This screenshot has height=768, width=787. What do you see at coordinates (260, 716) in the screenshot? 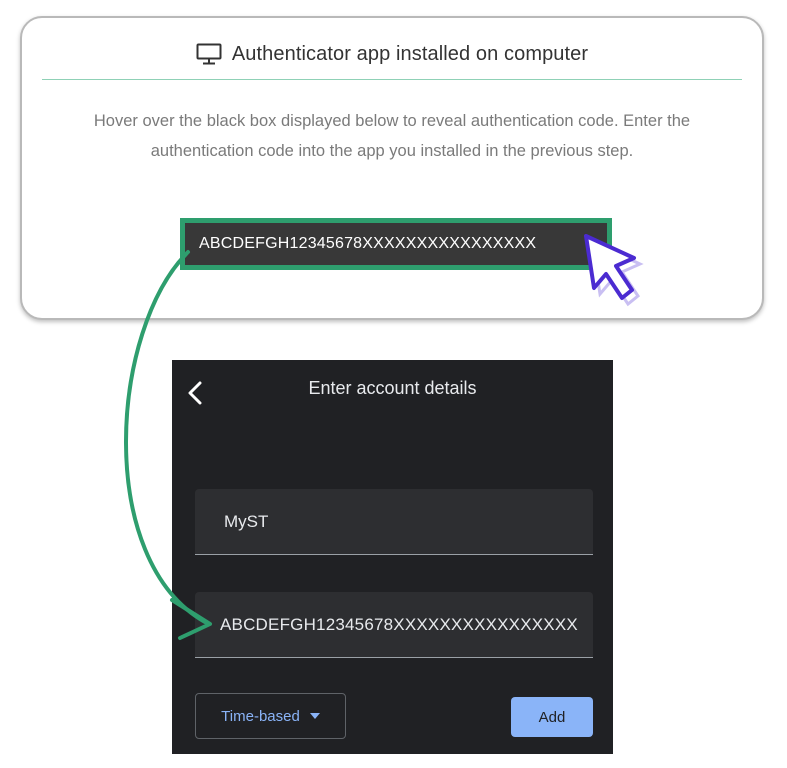
I see `key-type-label: Time-based` at bounding box center [260, 716].